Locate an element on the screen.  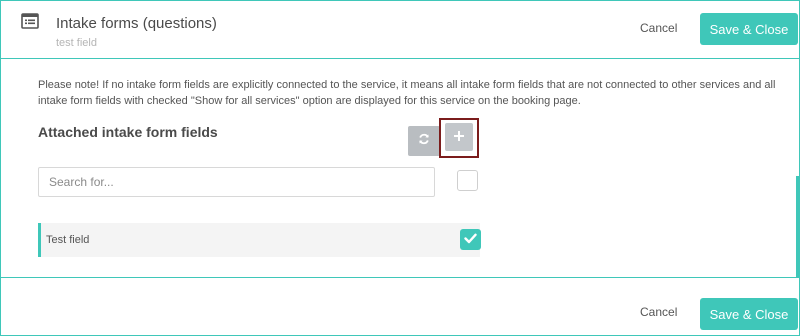
save-close-button: Save & Close is located at coordinates (749, 29).